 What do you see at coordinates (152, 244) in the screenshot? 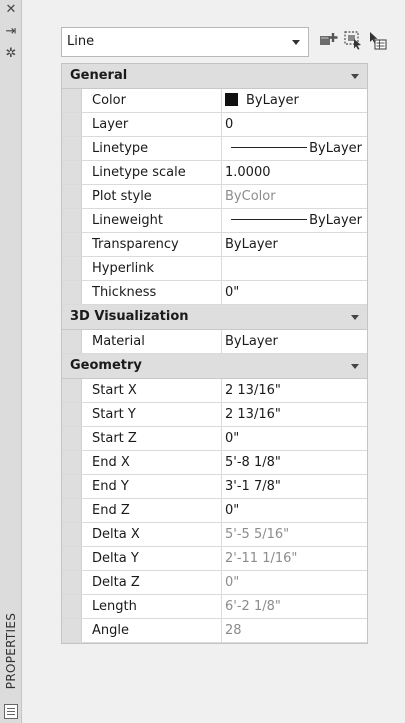
I see `property-name: Transparency` at bounding box center [152, 244].